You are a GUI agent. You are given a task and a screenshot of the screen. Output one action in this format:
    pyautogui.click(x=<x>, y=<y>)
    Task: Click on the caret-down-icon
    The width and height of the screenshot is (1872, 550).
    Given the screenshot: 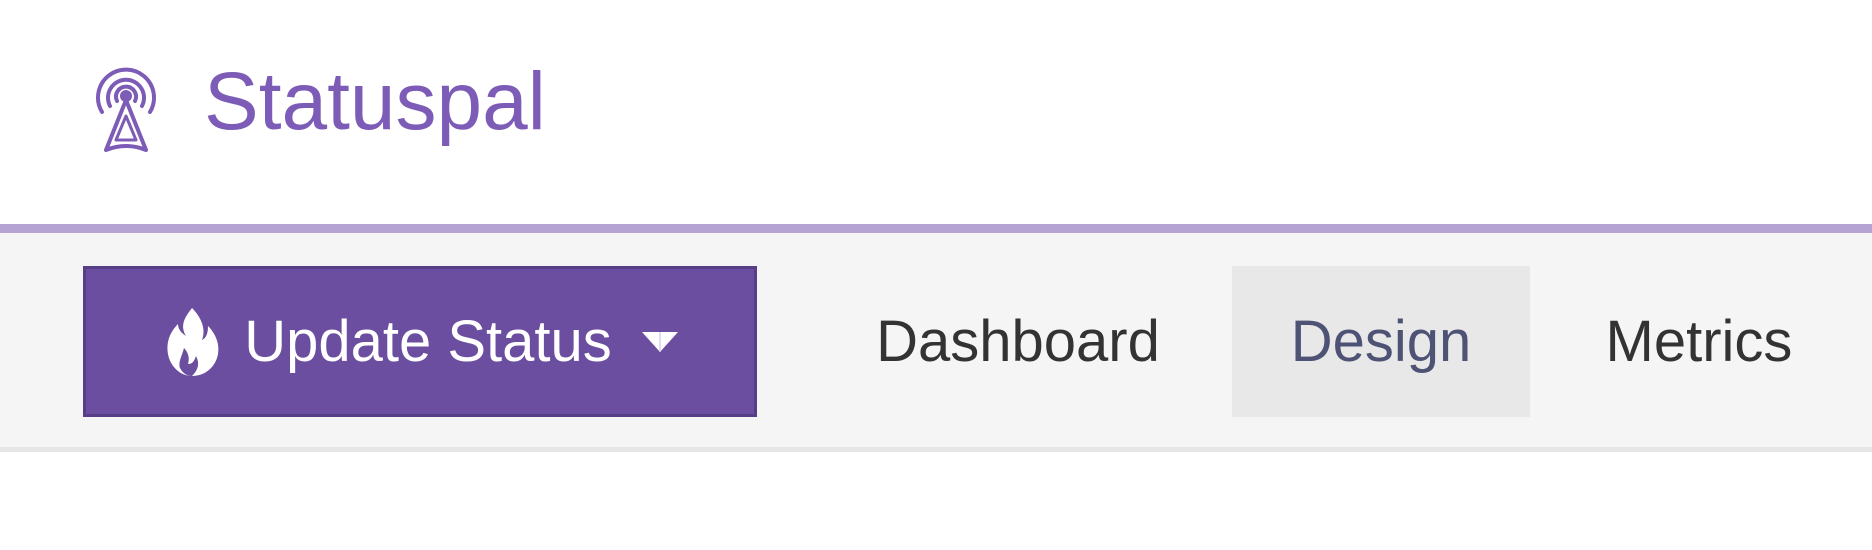 What is the action you would take?
    pyautogui.click(x=659, y=341)
    